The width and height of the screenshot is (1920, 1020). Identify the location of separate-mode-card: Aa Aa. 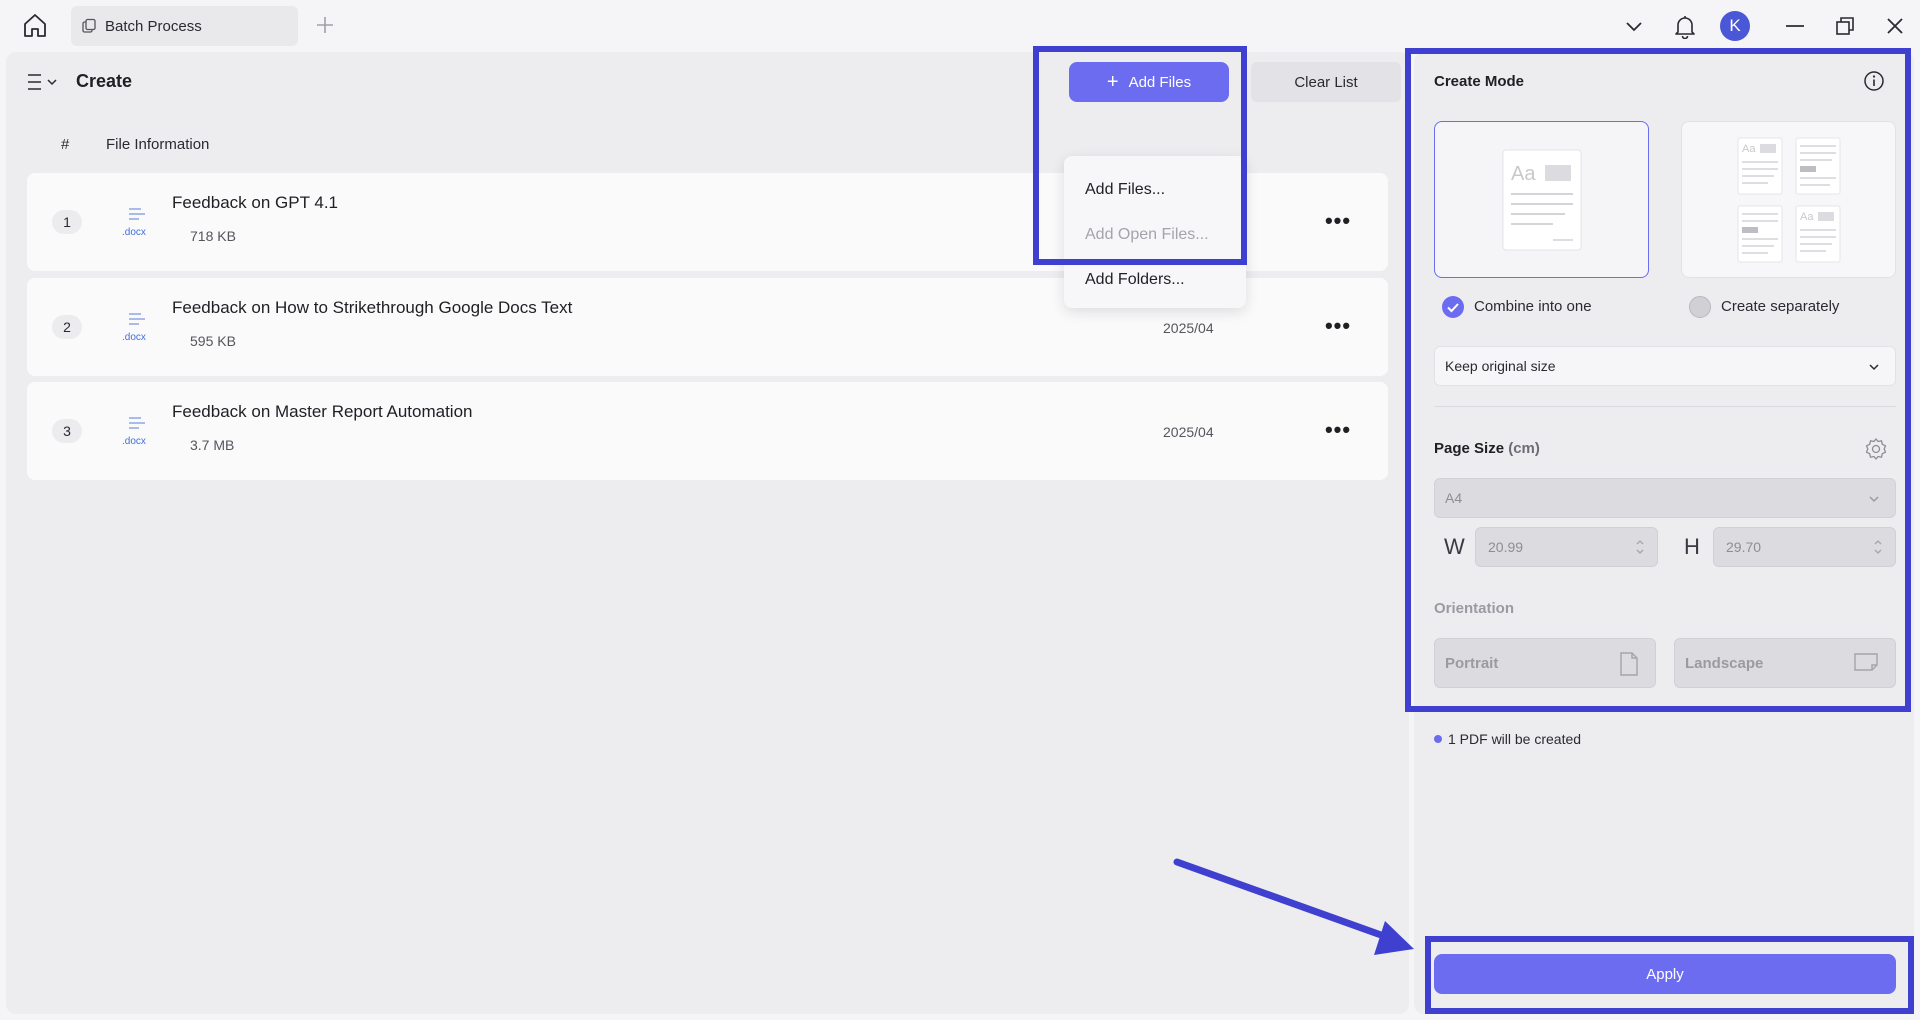
(1788, 199).